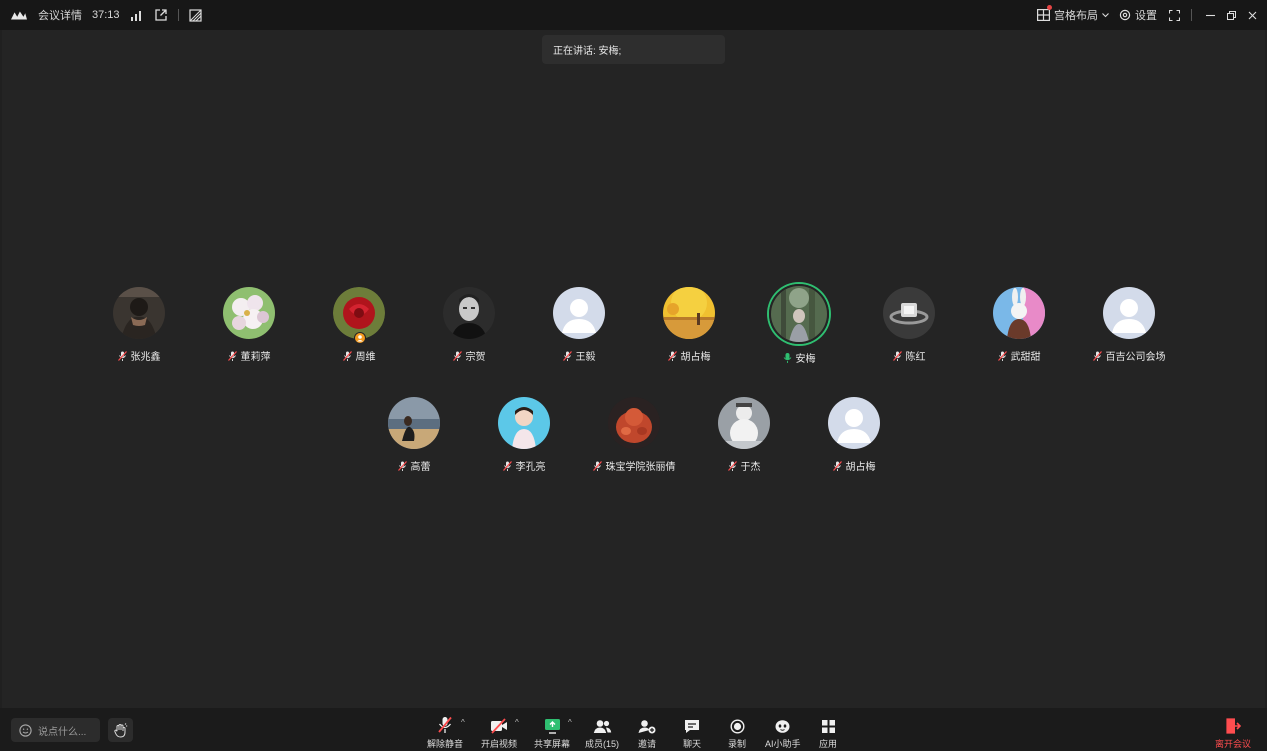 This screenshot has width=1267, height=751. What do you see at coordinates (120, 730) in the screenshot?
I see `raise-hand-button` at bounding box center [120, 730].